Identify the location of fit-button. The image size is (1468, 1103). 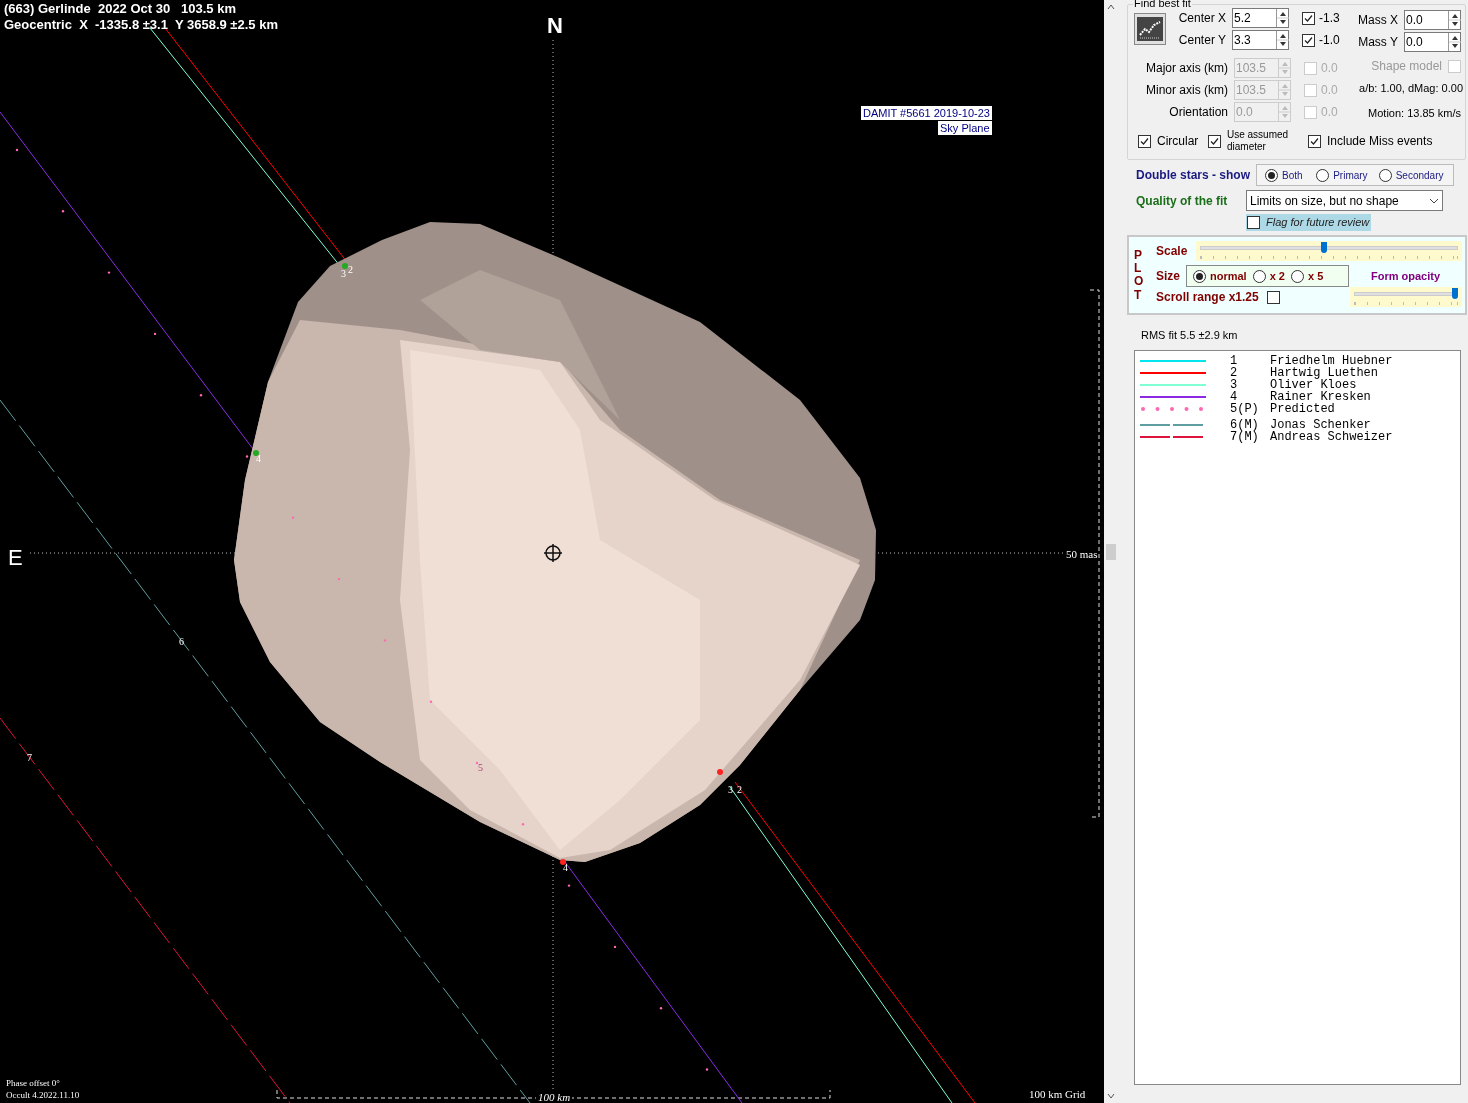
(1150, 29).